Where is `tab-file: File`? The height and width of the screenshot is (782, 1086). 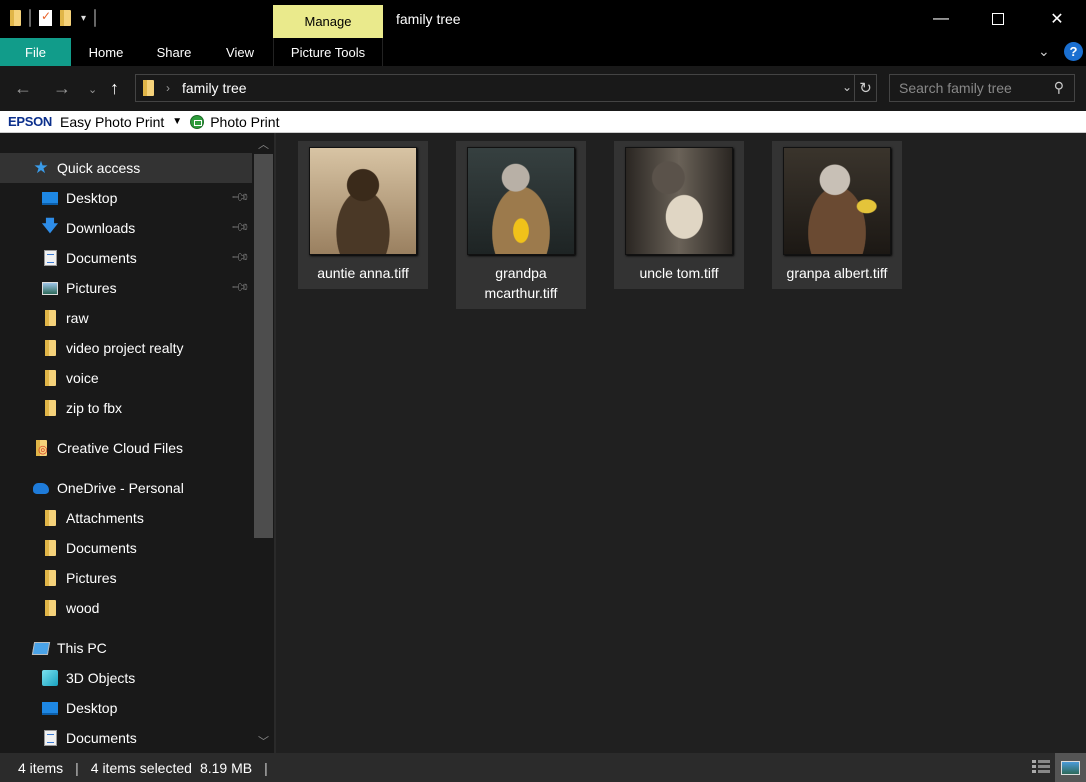 tab-file: File is located at coordinates (35, 52).